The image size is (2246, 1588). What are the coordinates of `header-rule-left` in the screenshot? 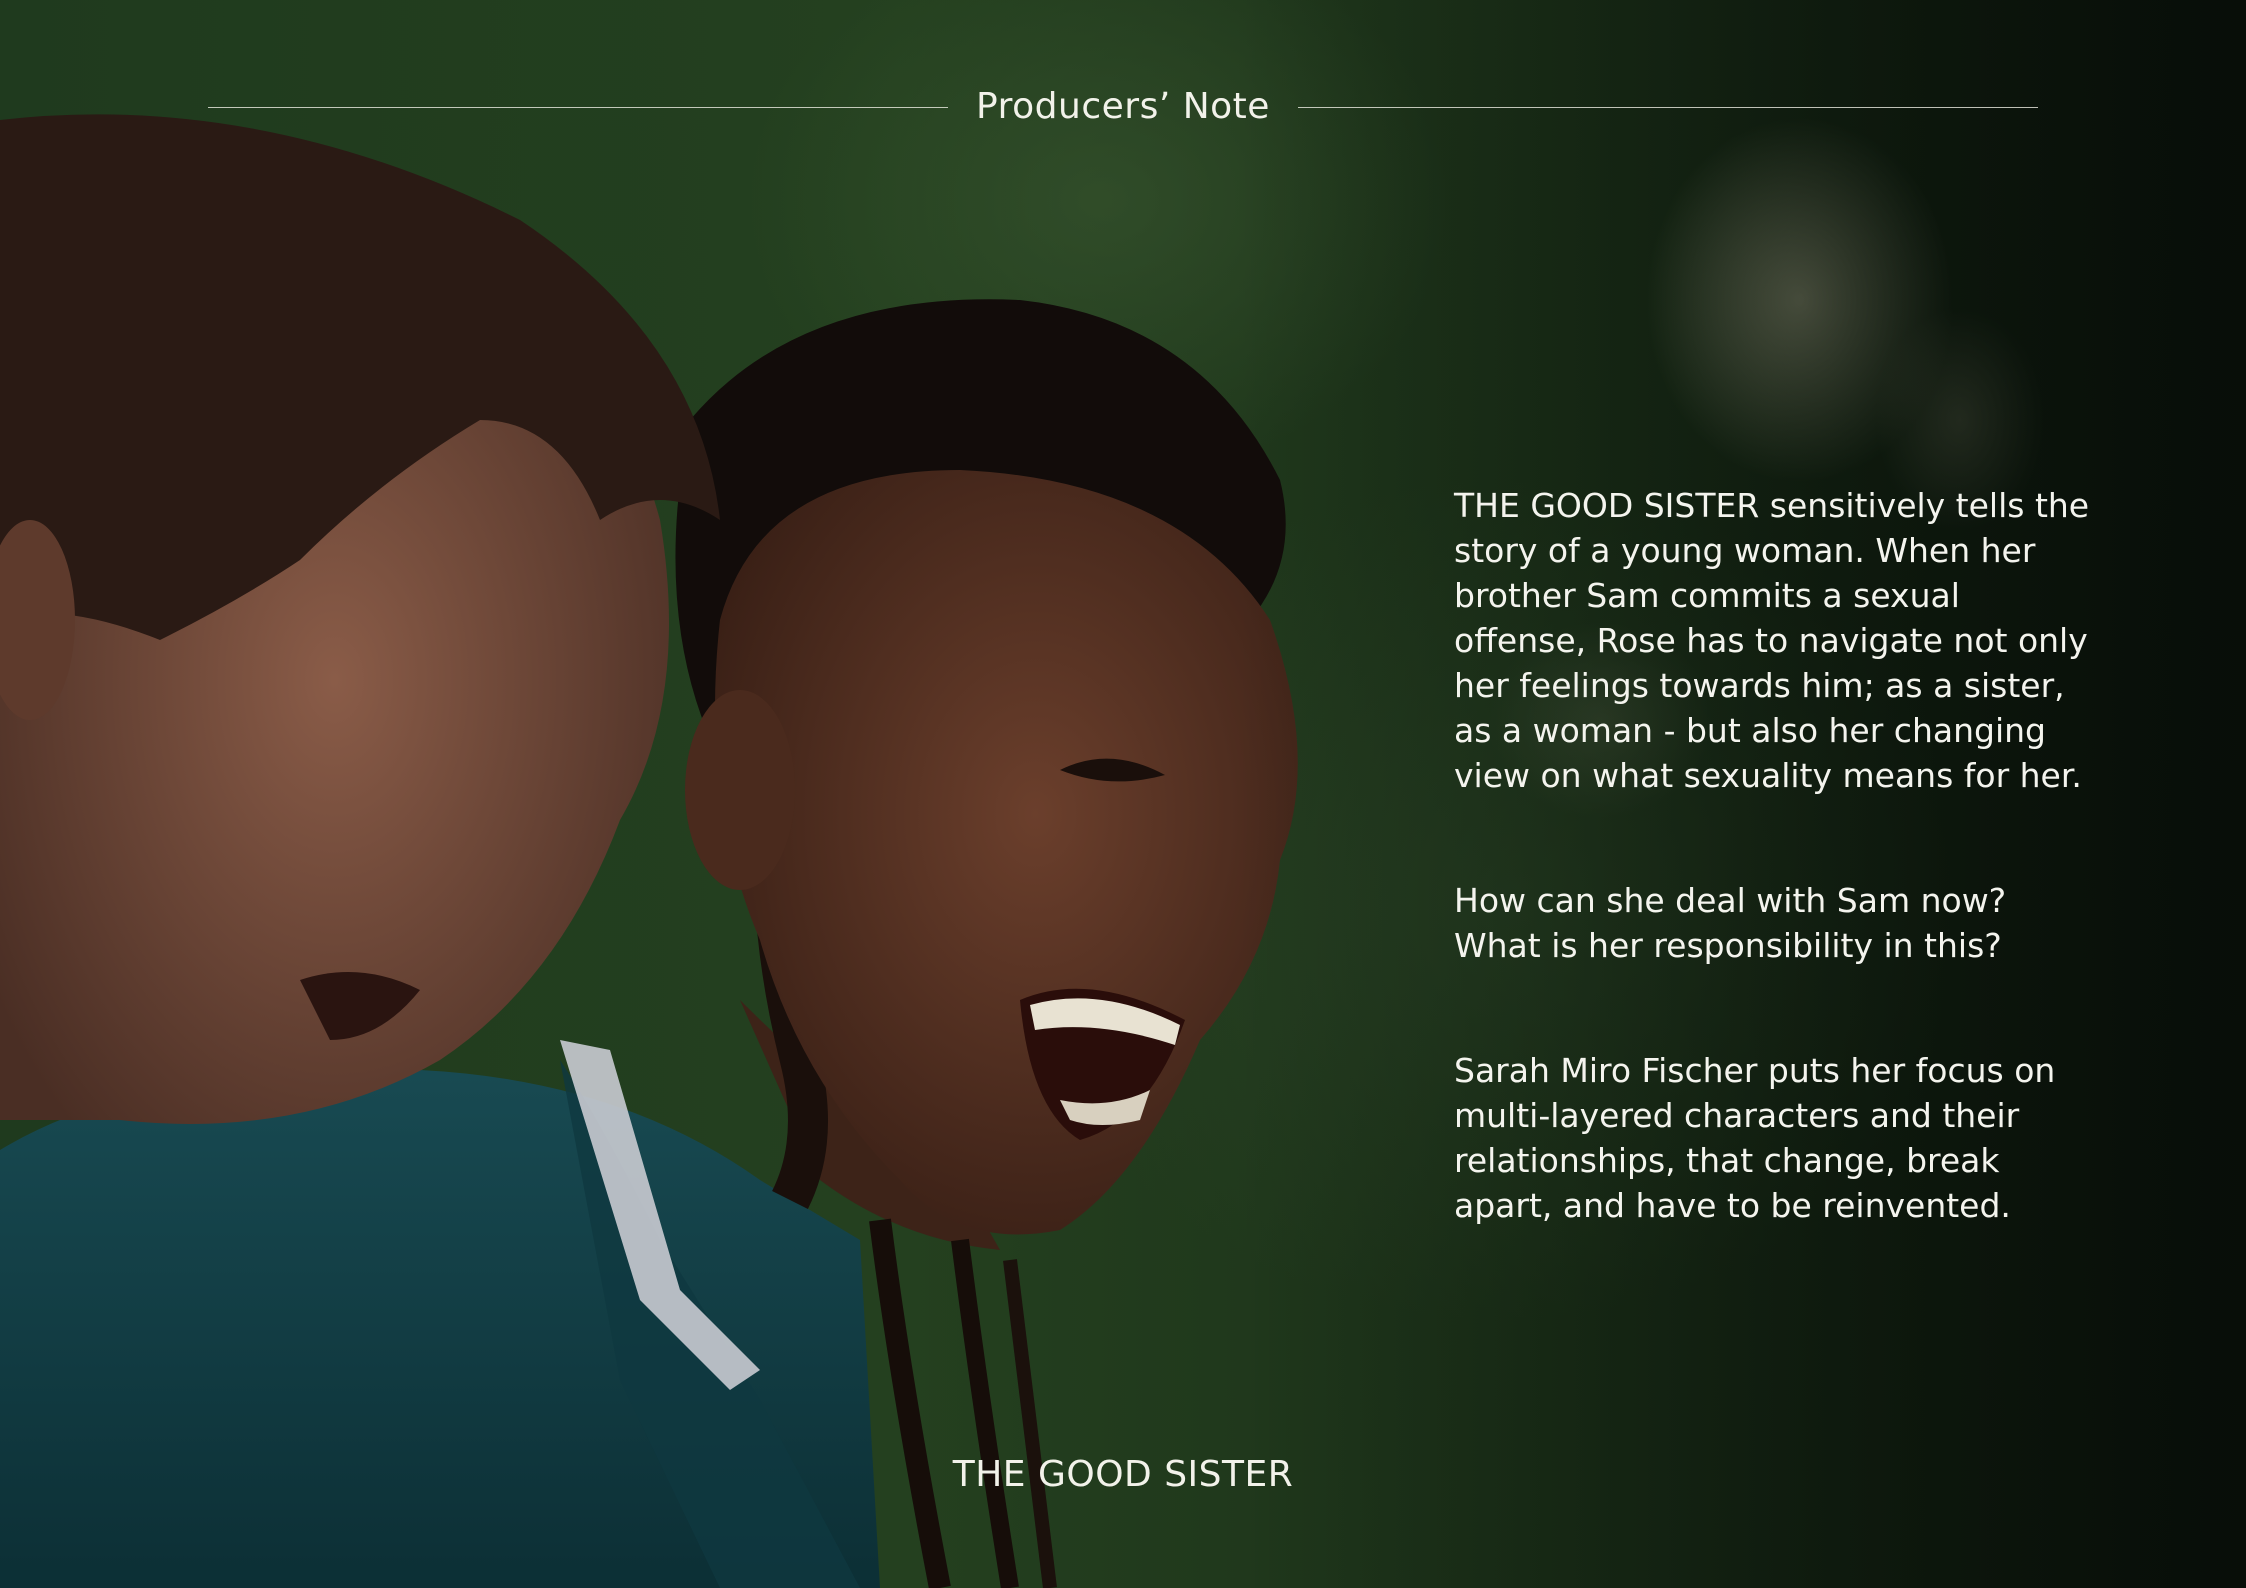 It's located at (578, 107).